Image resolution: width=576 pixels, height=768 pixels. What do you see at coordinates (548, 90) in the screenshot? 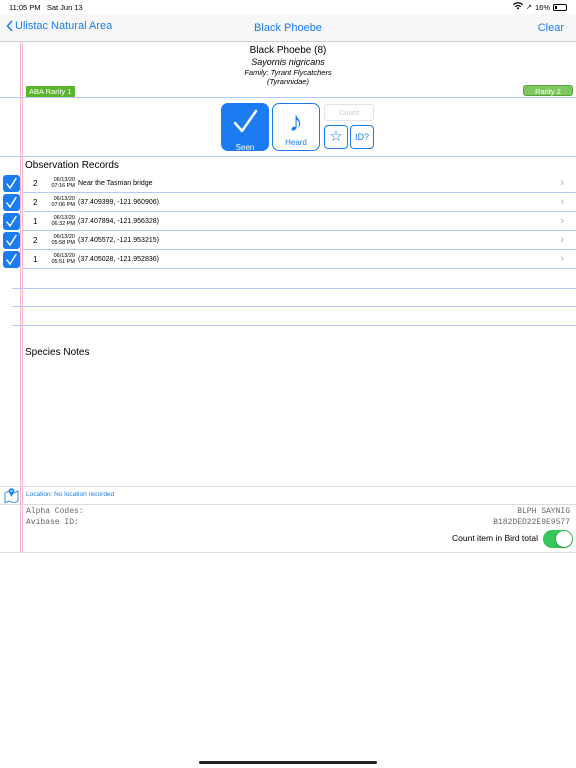
I see `rarity-badge: Rarity 2` at bounding box center [548, 90].